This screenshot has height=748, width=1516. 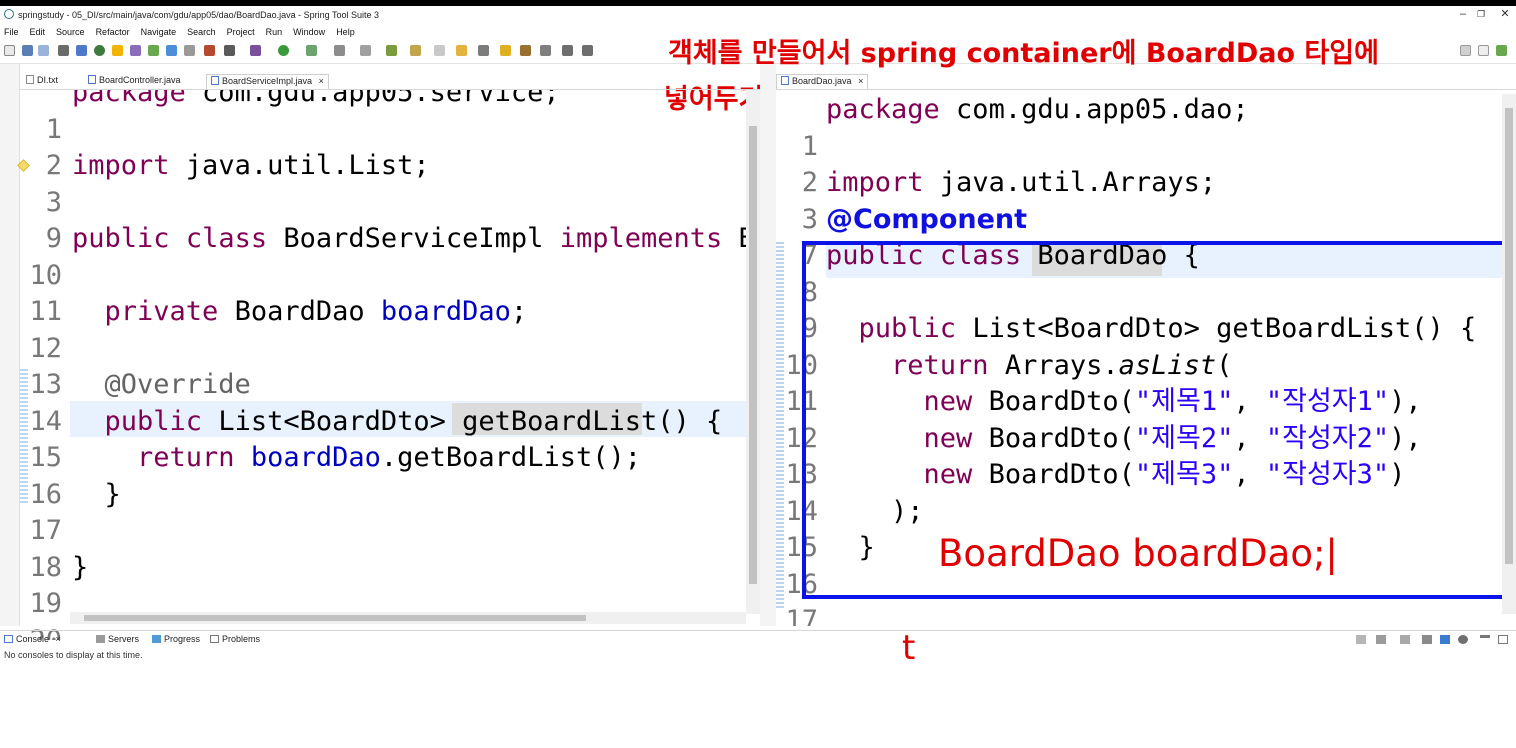 What do you see at coordinates (505, 50) in the screenshot?
I see `annotation-icon` at bounding box center [505, 50].